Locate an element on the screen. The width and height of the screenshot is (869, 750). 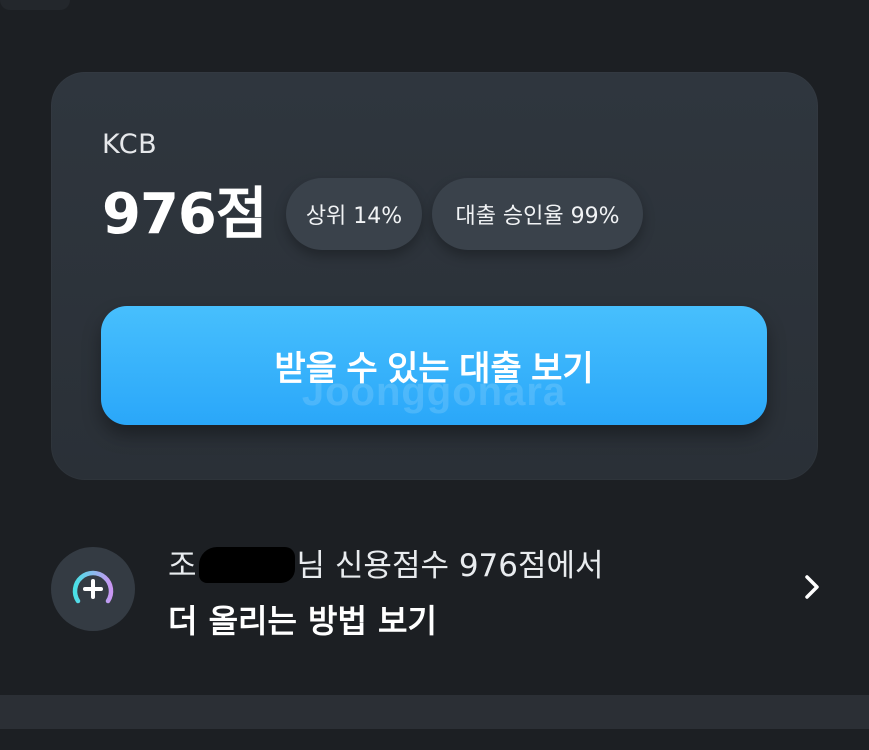
next-section-edge is located at coordinates (434, 739).